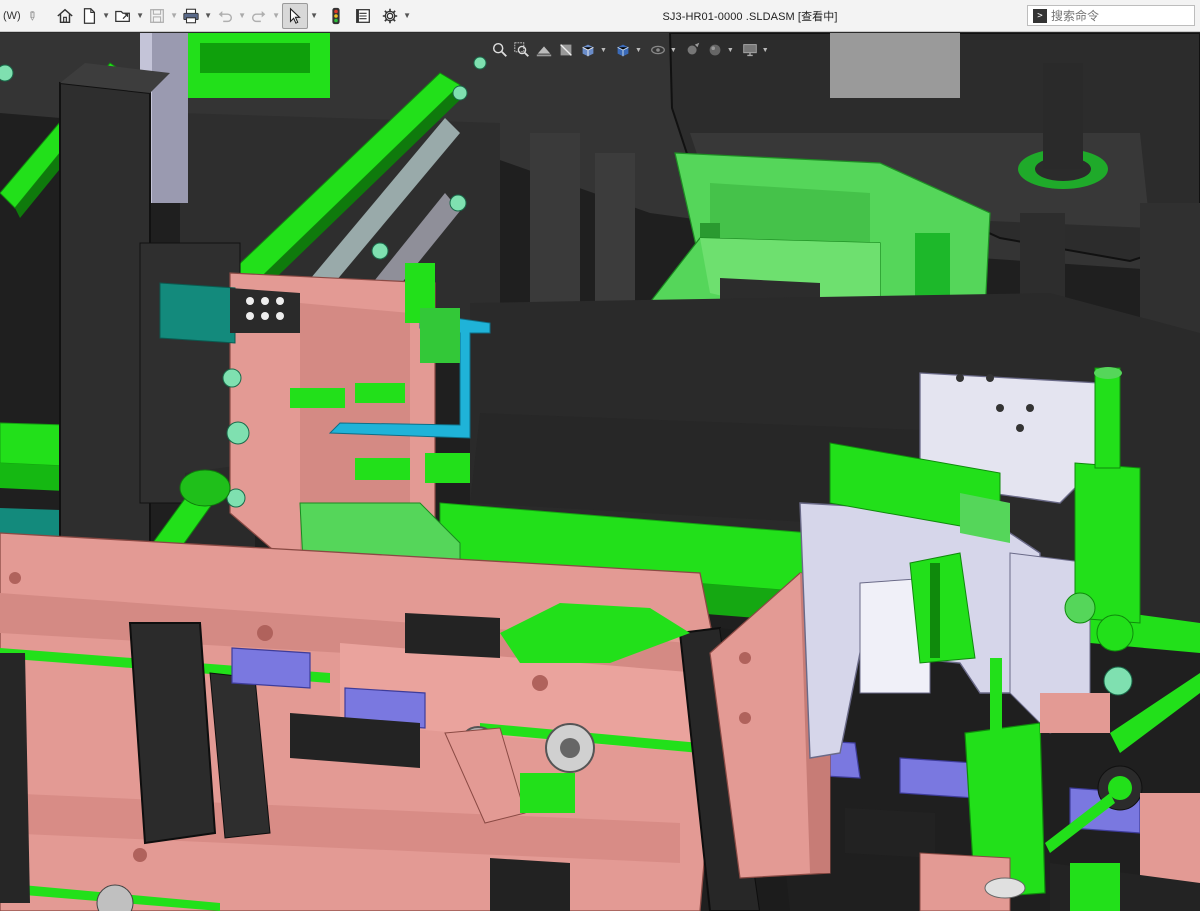 This screenshot has width=1200, height=911. I want to click on zoom-to-fit-icon, so click(500, 50).